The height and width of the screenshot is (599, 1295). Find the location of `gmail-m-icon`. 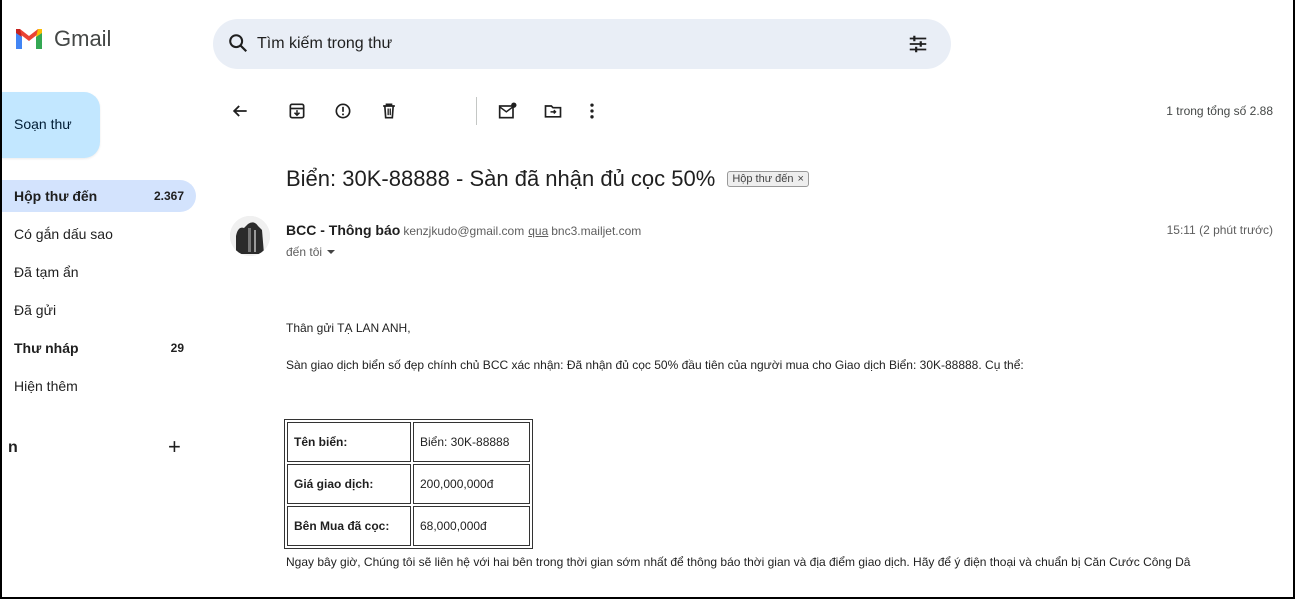

gmail-m-icon is located at coordinates (29, 39).